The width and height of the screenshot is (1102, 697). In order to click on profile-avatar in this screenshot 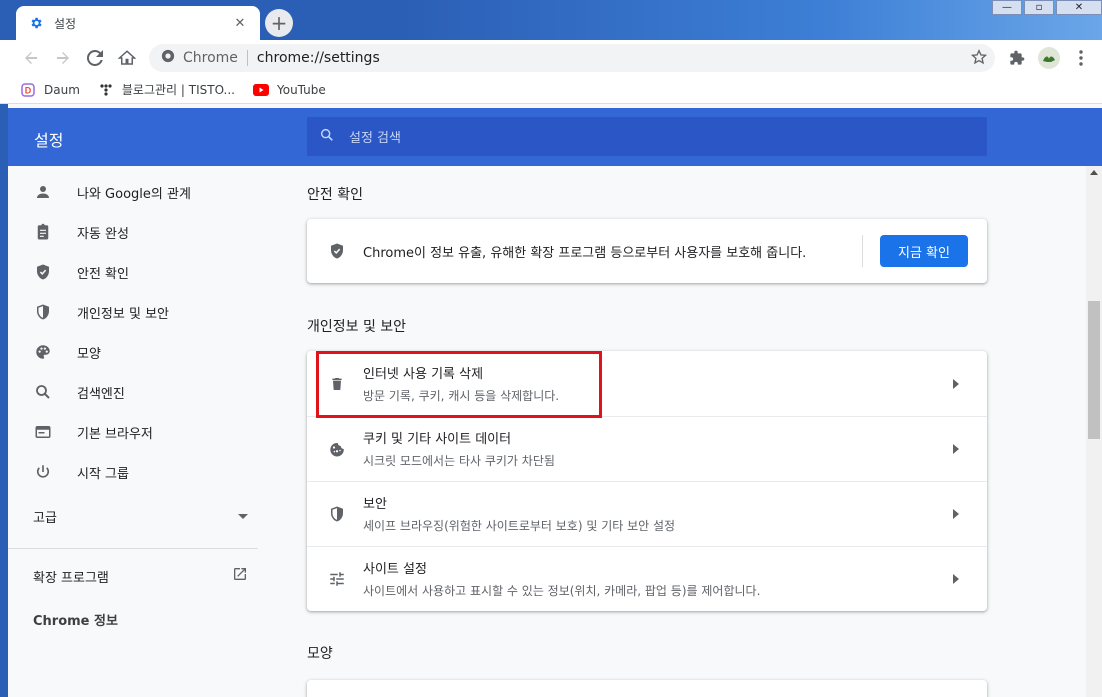, I will do `click(1049, 58)`.